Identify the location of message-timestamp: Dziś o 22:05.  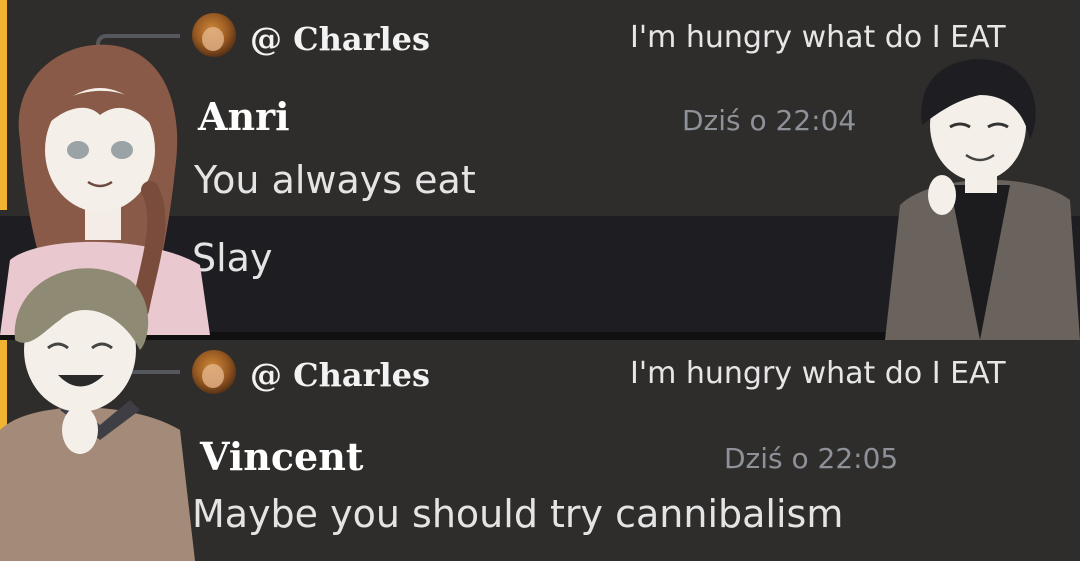
(811, 458).